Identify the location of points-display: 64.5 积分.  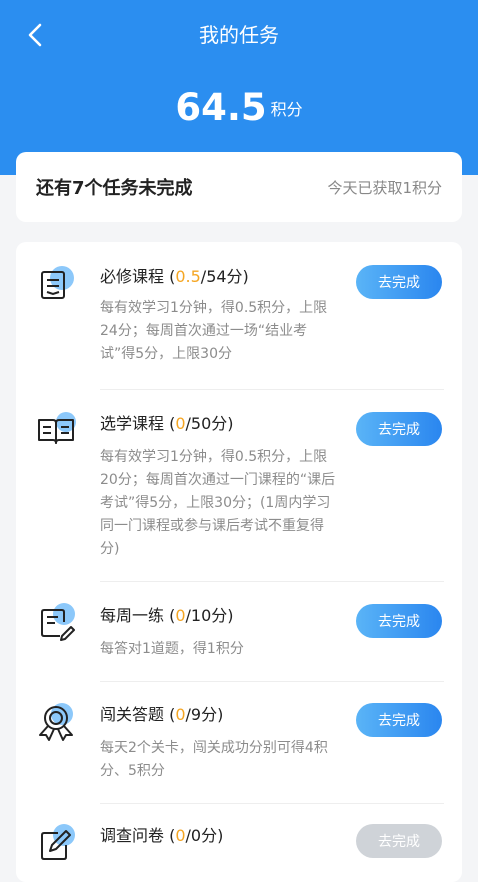
(239, 107).